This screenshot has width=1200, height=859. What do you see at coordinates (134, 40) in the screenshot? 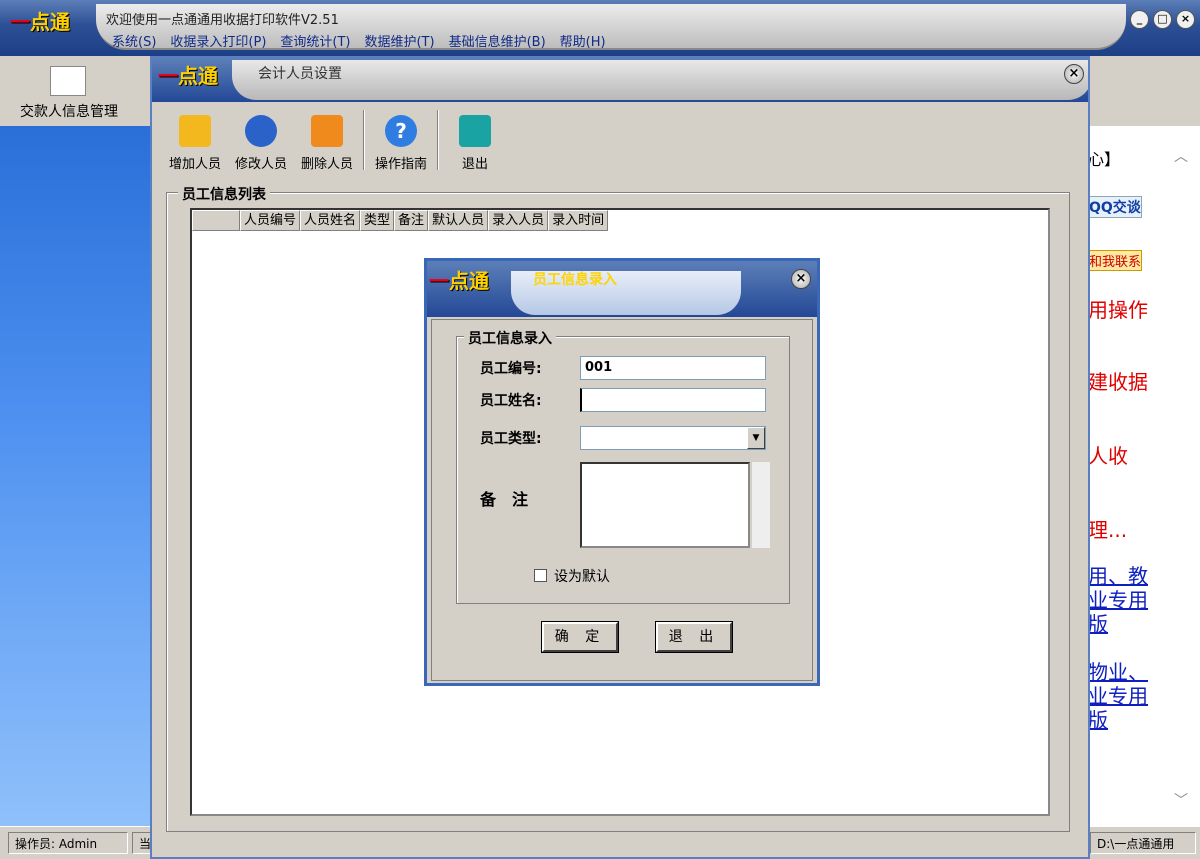
I see `menu-system: 系统(S)` at bounding box center [134, 40].